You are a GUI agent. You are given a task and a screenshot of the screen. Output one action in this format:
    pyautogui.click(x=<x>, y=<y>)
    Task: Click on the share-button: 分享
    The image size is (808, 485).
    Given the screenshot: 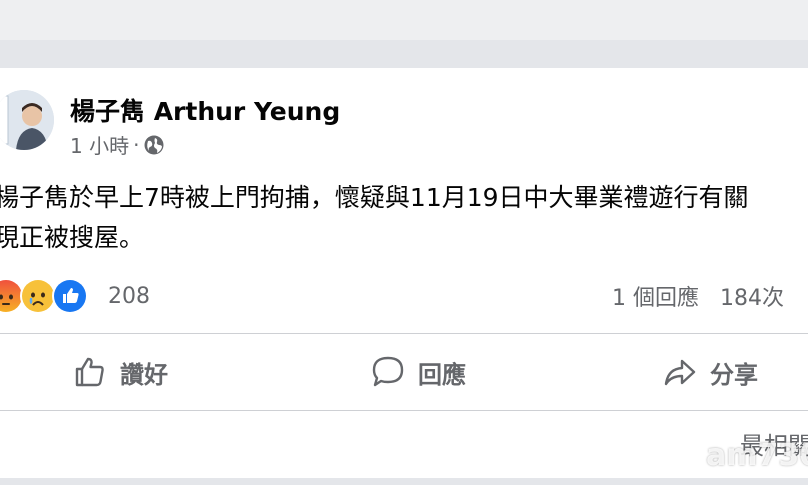 What is the action you would take?
    pyautogui.click(x=710, y=372)
    